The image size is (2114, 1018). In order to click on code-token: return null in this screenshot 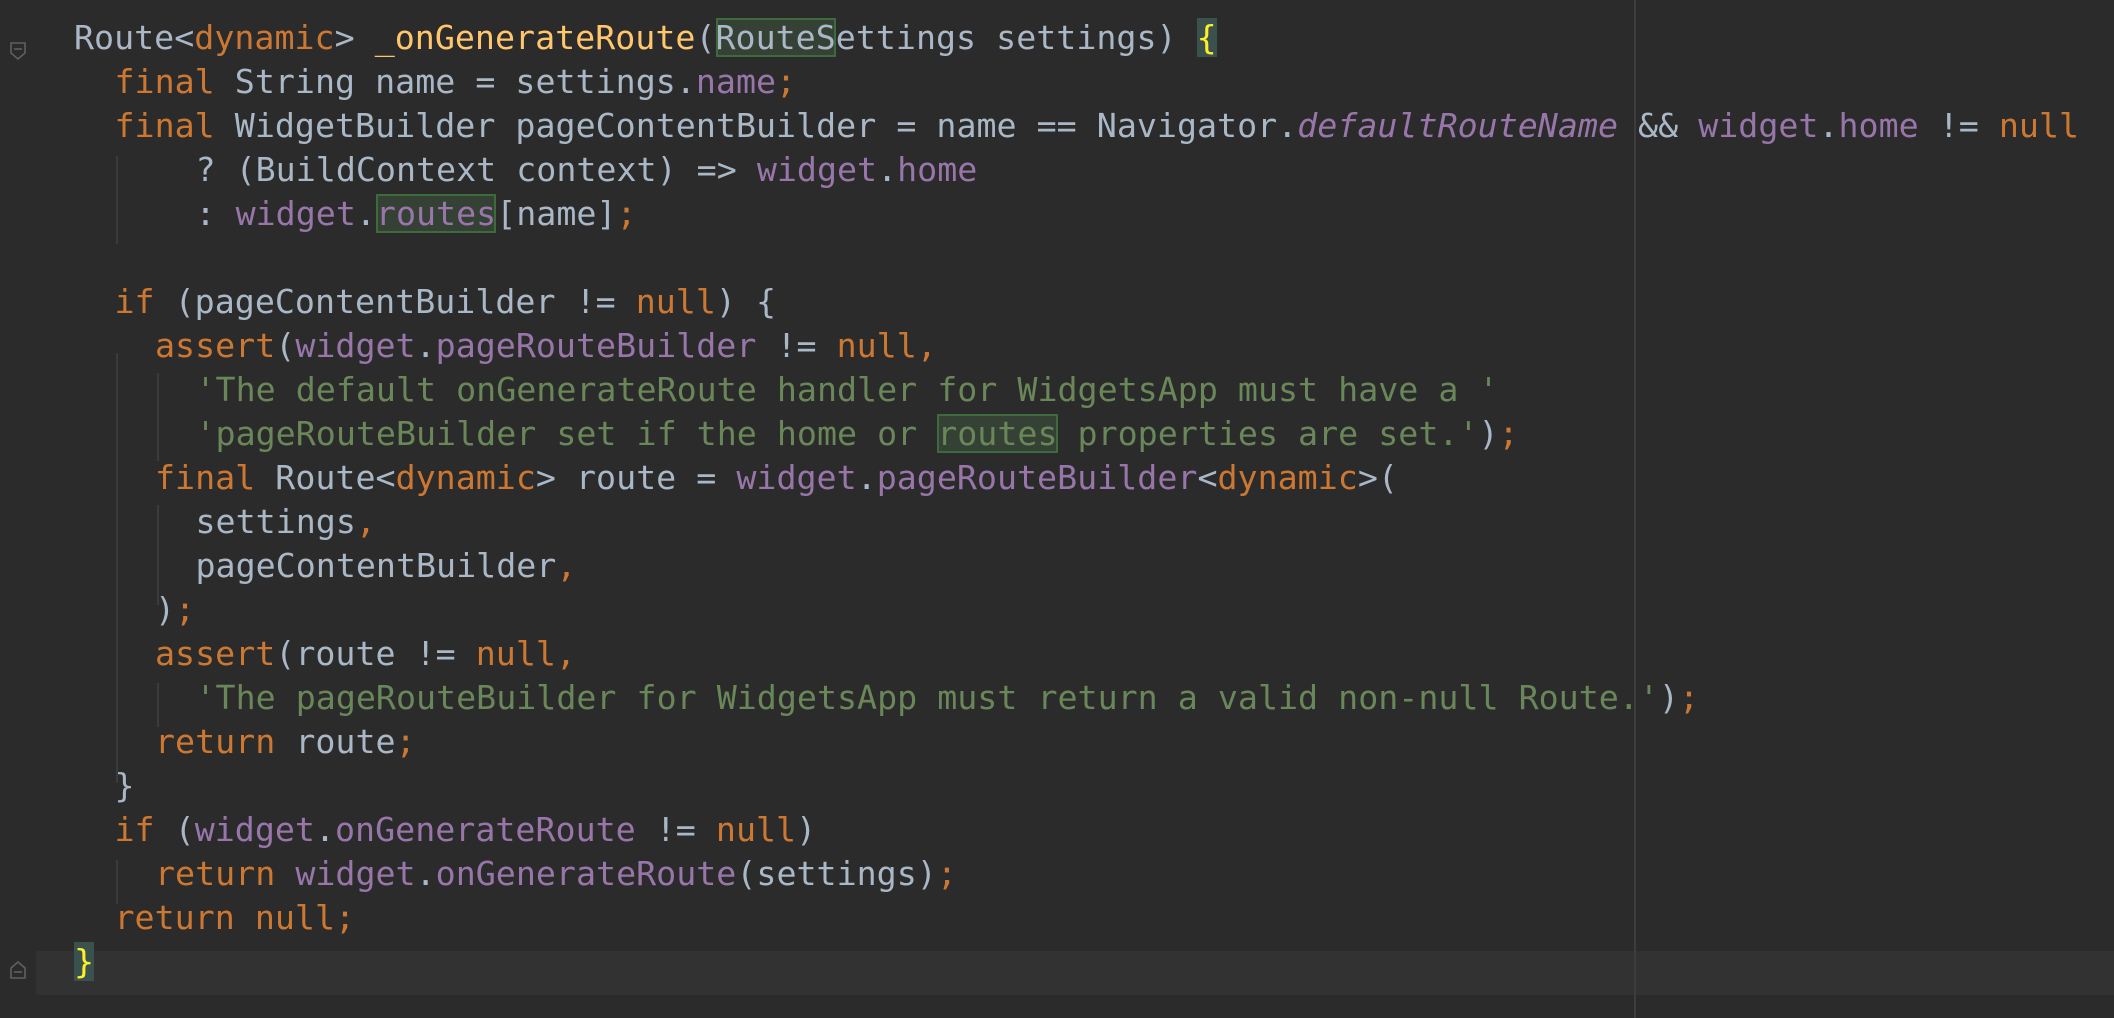, I will do `click(225, 917)`.